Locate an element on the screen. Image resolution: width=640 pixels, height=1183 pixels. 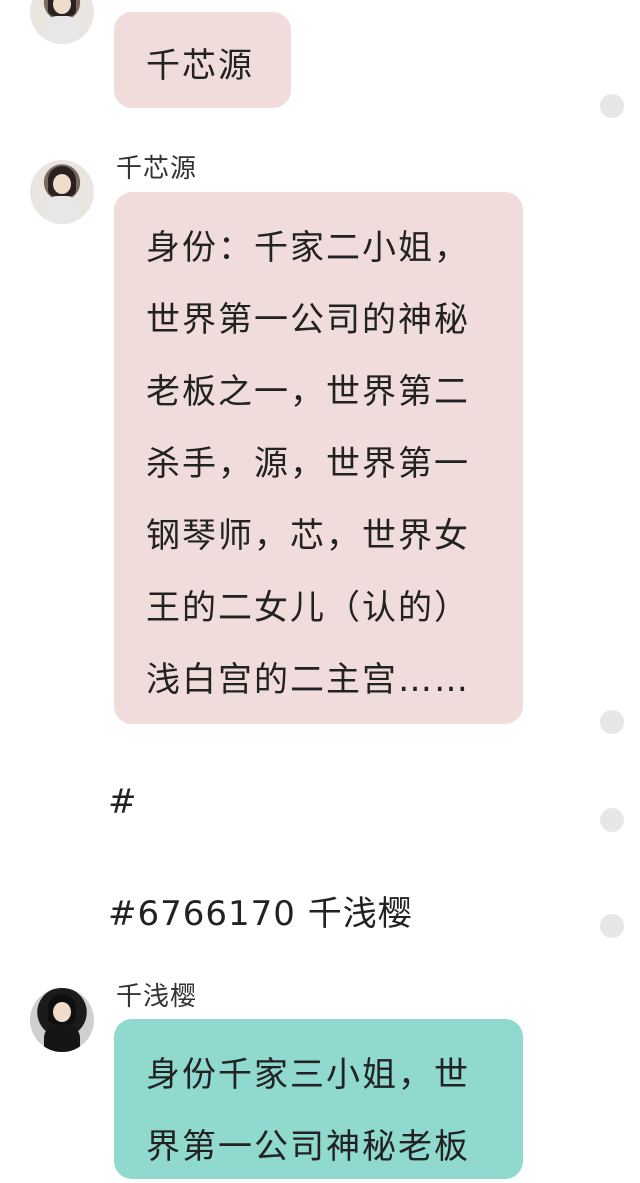
message-line: 王的二女儿（认的） is located at coordinates (308, 608).